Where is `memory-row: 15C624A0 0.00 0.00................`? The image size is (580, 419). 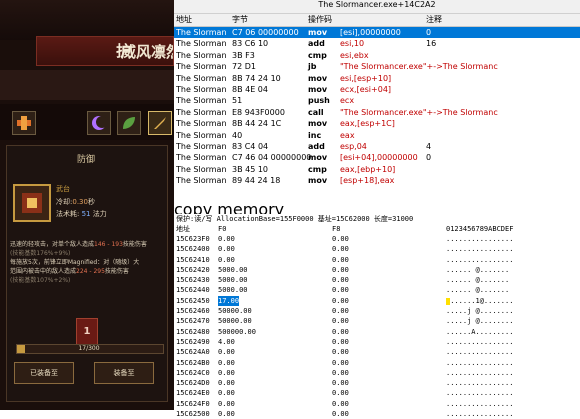
memory-row: 15C624A0 0.00 0.00................ is located at coordinates (377, 352).